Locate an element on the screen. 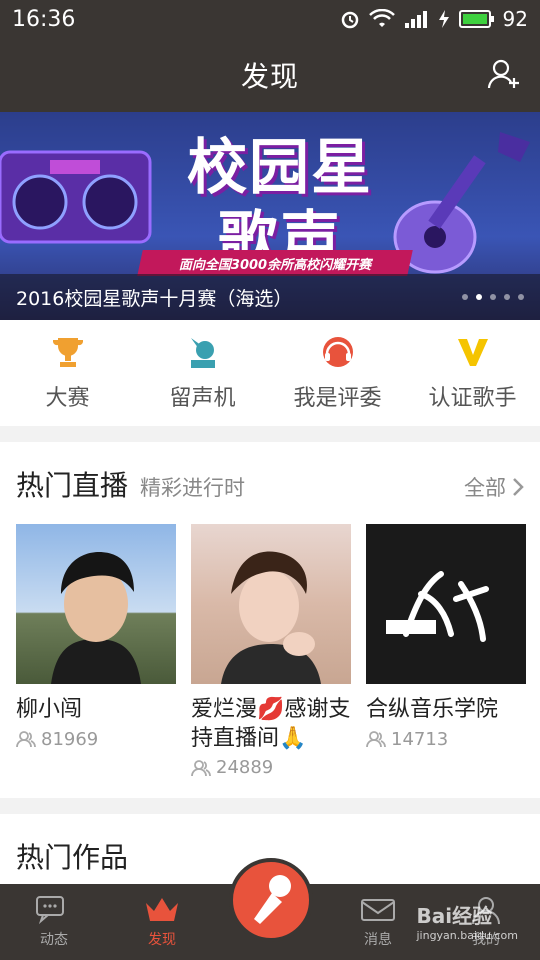 The image size is (540, 960). viewer-count-value: 81969 is located at coordinates (70, 739).